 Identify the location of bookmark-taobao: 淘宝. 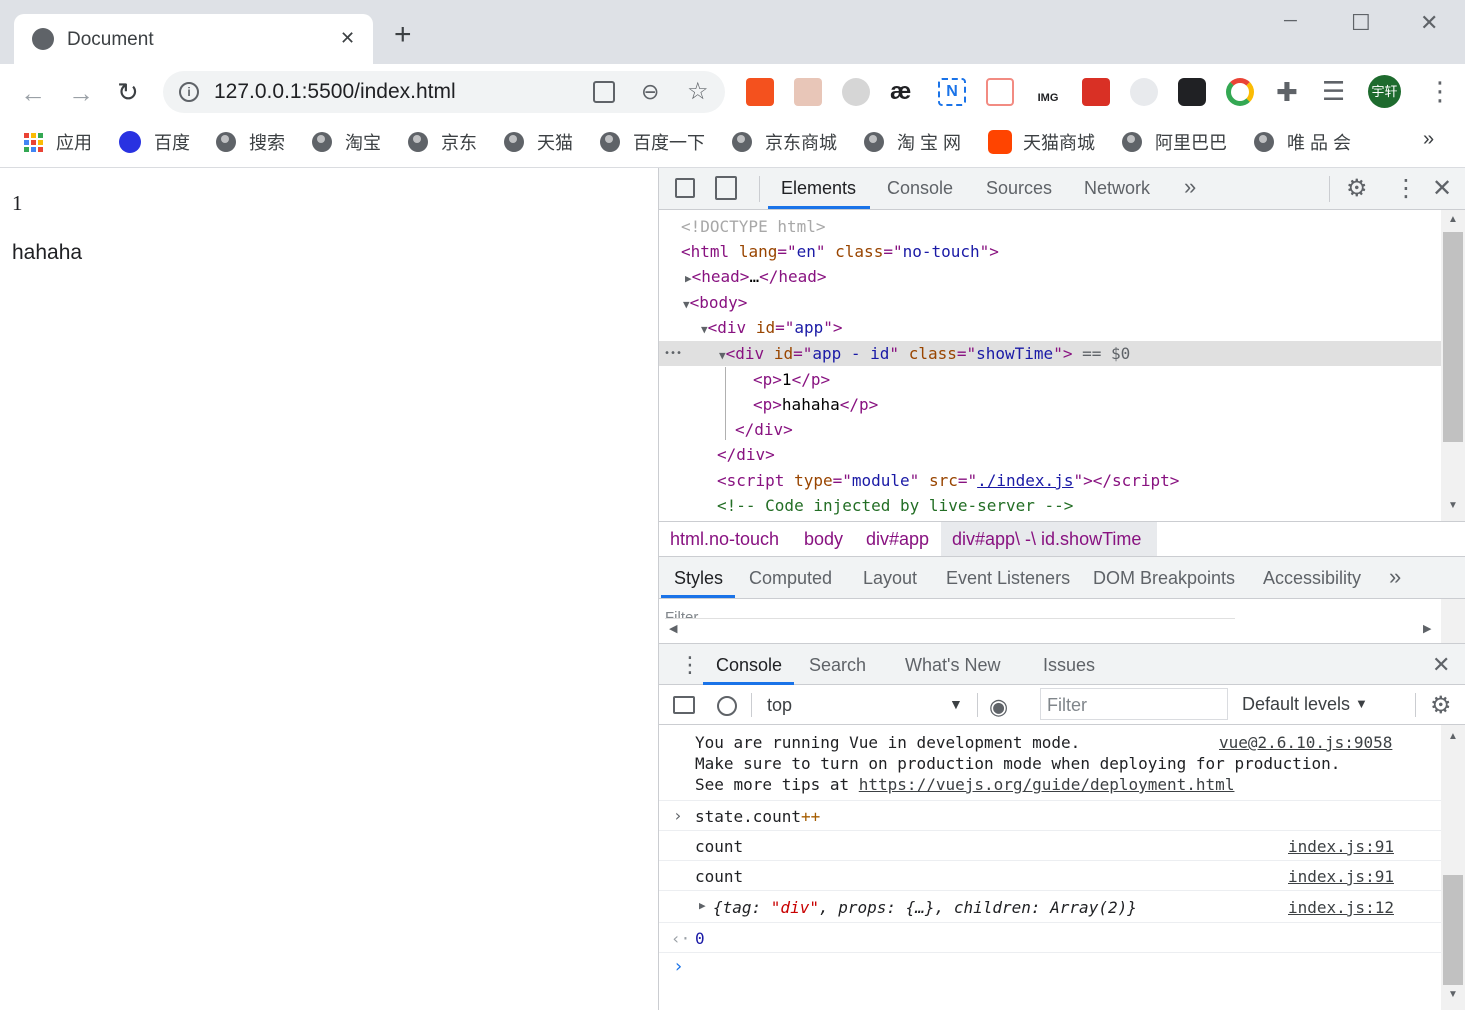
(346, 142).